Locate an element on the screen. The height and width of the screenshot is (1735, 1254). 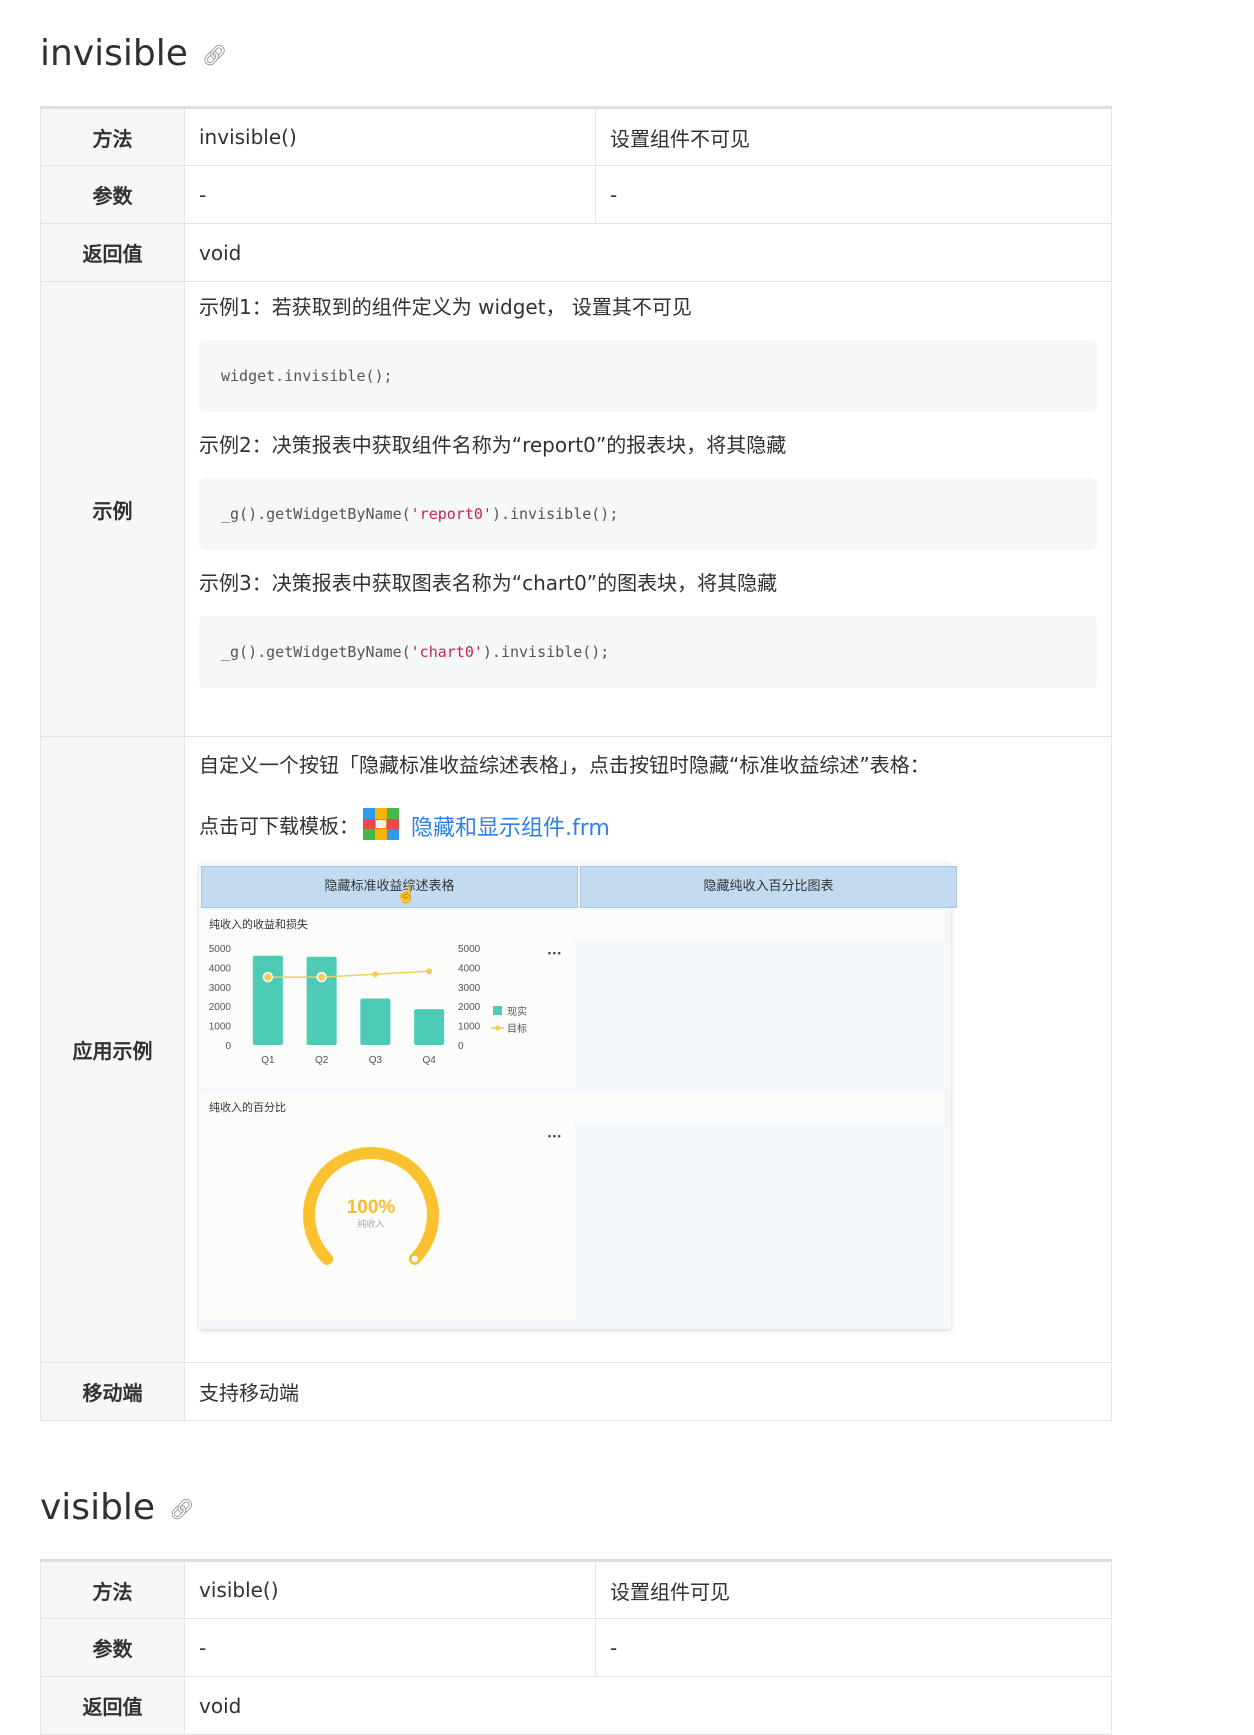
gauge-value: 100% is located at coordinates (371, 1207).